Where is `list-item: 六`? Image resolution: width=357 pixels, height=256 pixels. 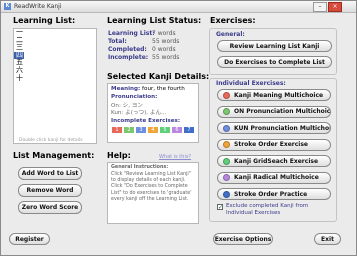 list-item: 六 is located at coordinates (55, 70).